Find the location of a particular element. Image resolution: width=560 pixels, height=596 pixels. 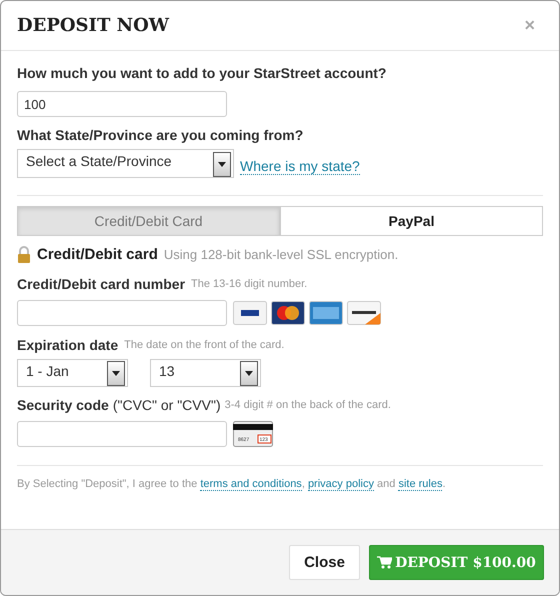

padlock-icon is located at coordinates (24, 254).